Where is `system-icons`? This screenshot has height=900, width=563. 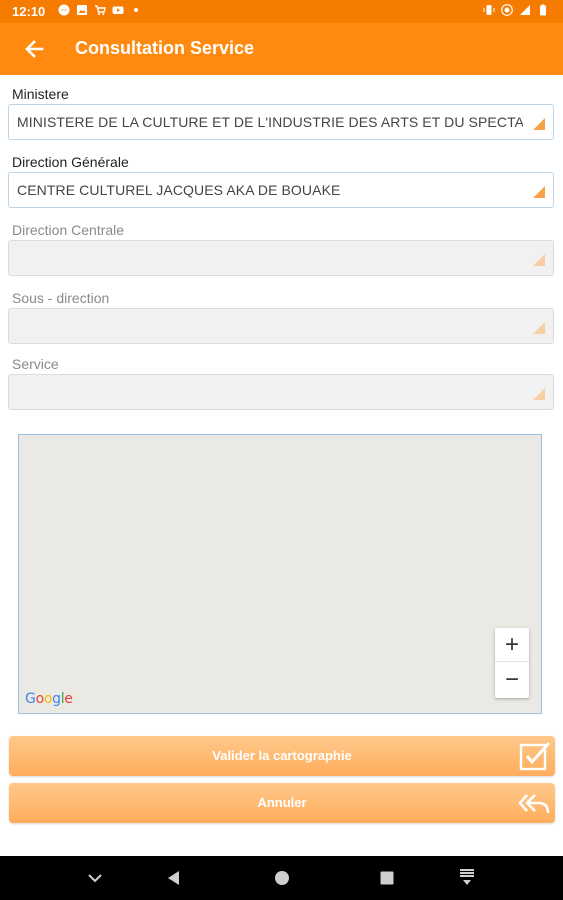
system-icons is located at coordinates (516, 10).